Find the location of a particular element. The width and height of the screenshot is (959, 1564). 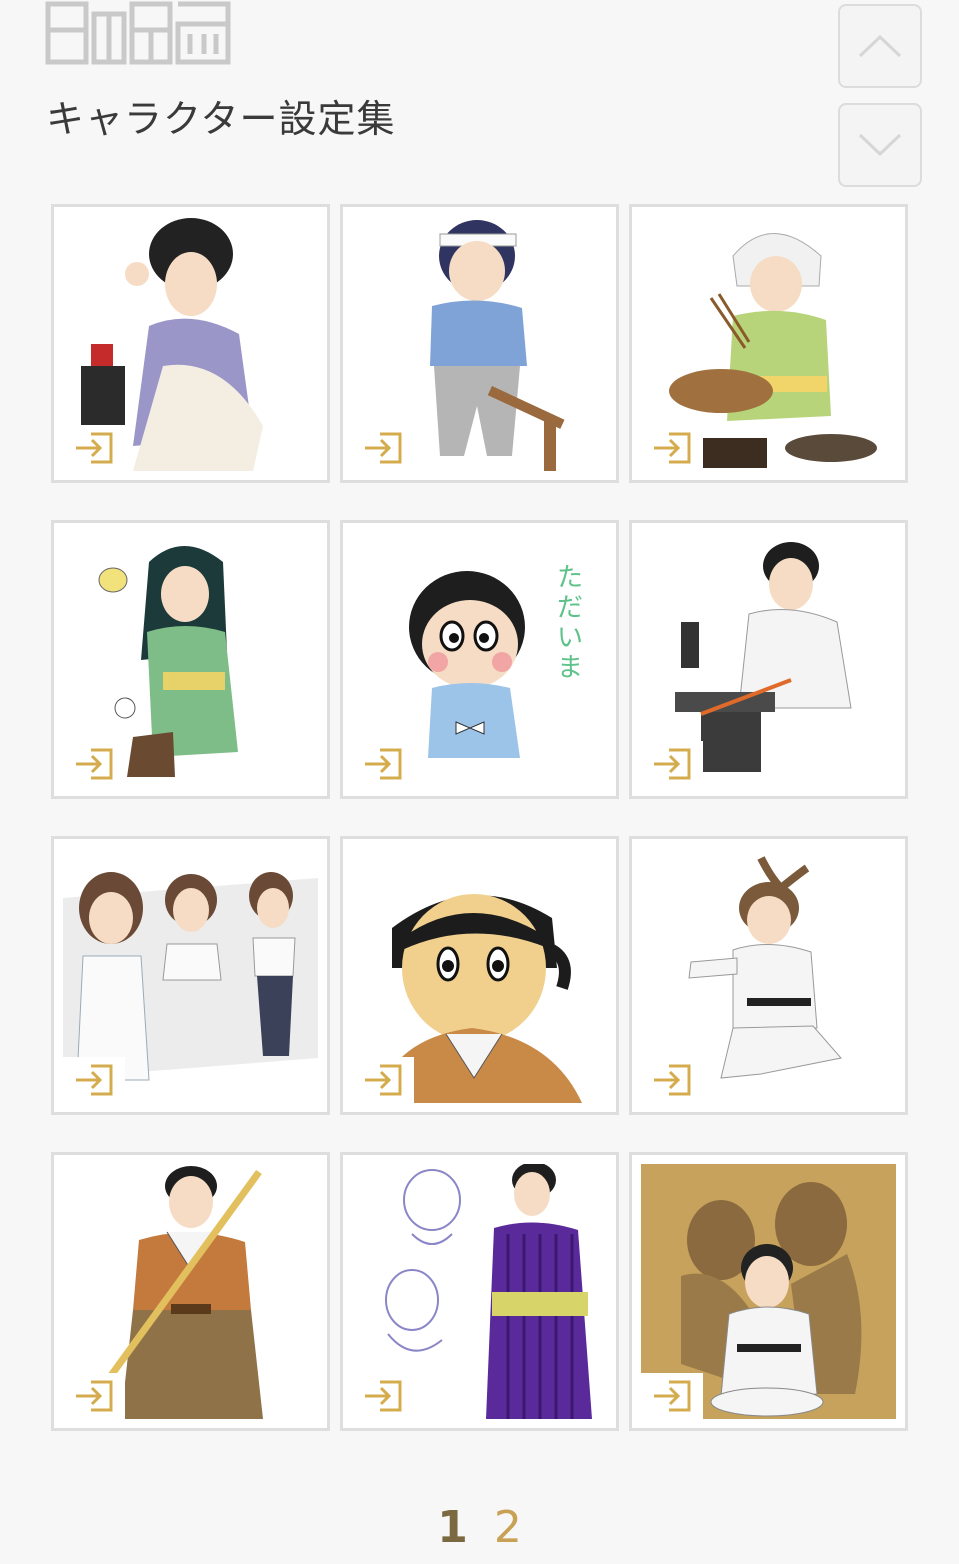

gallery-card: ただいま is located at coordinates (479, 659).